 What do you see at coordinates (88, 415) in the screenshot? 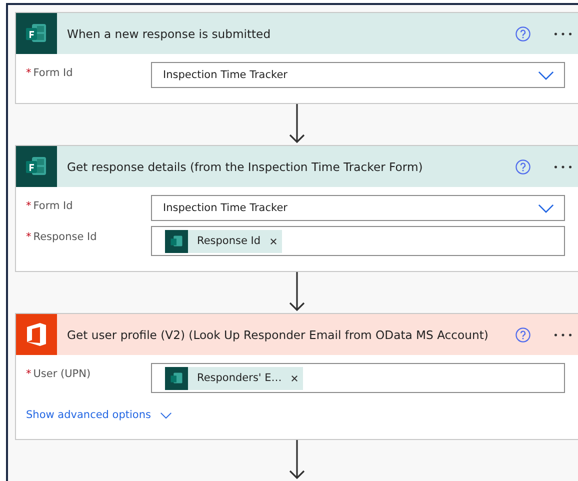
I see `show-advanced-link: Show advanced options` at bounding box center [88, 415].